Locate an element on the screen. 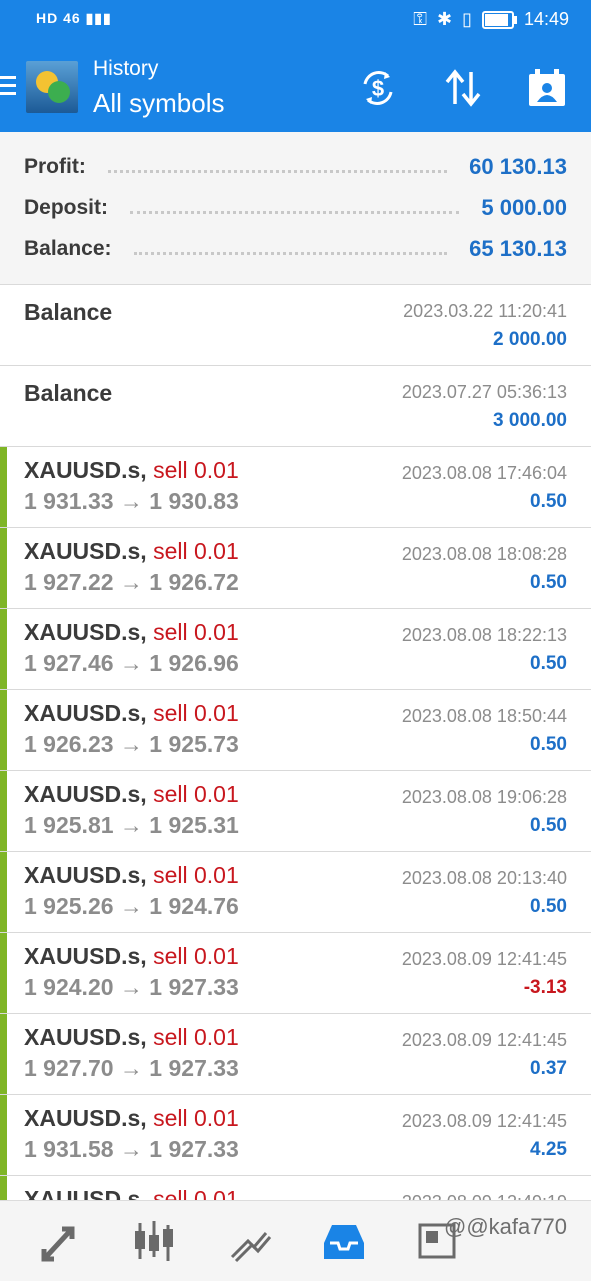  calendar-icon is located at coordinates (547, 88).